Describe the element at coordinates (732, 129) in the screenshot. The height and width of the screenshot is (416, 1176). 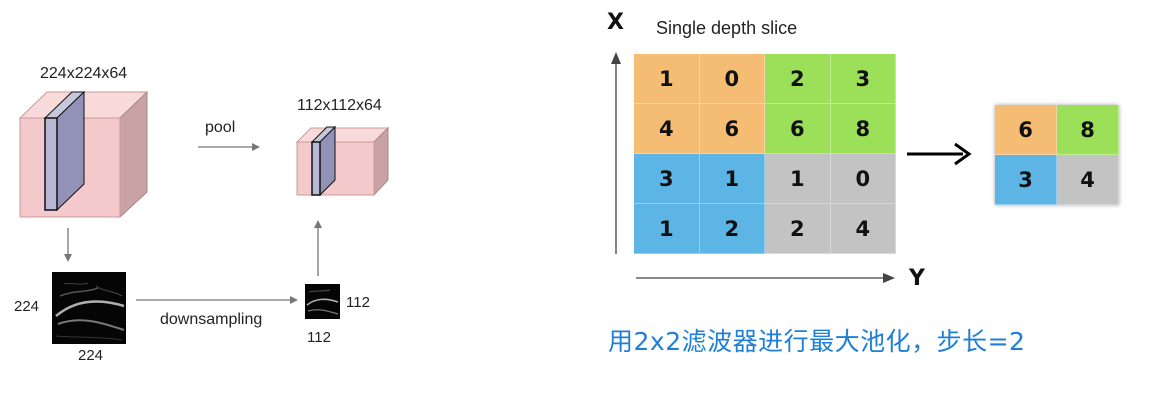
I see `input-cell-r2-c2: 6` at that location.